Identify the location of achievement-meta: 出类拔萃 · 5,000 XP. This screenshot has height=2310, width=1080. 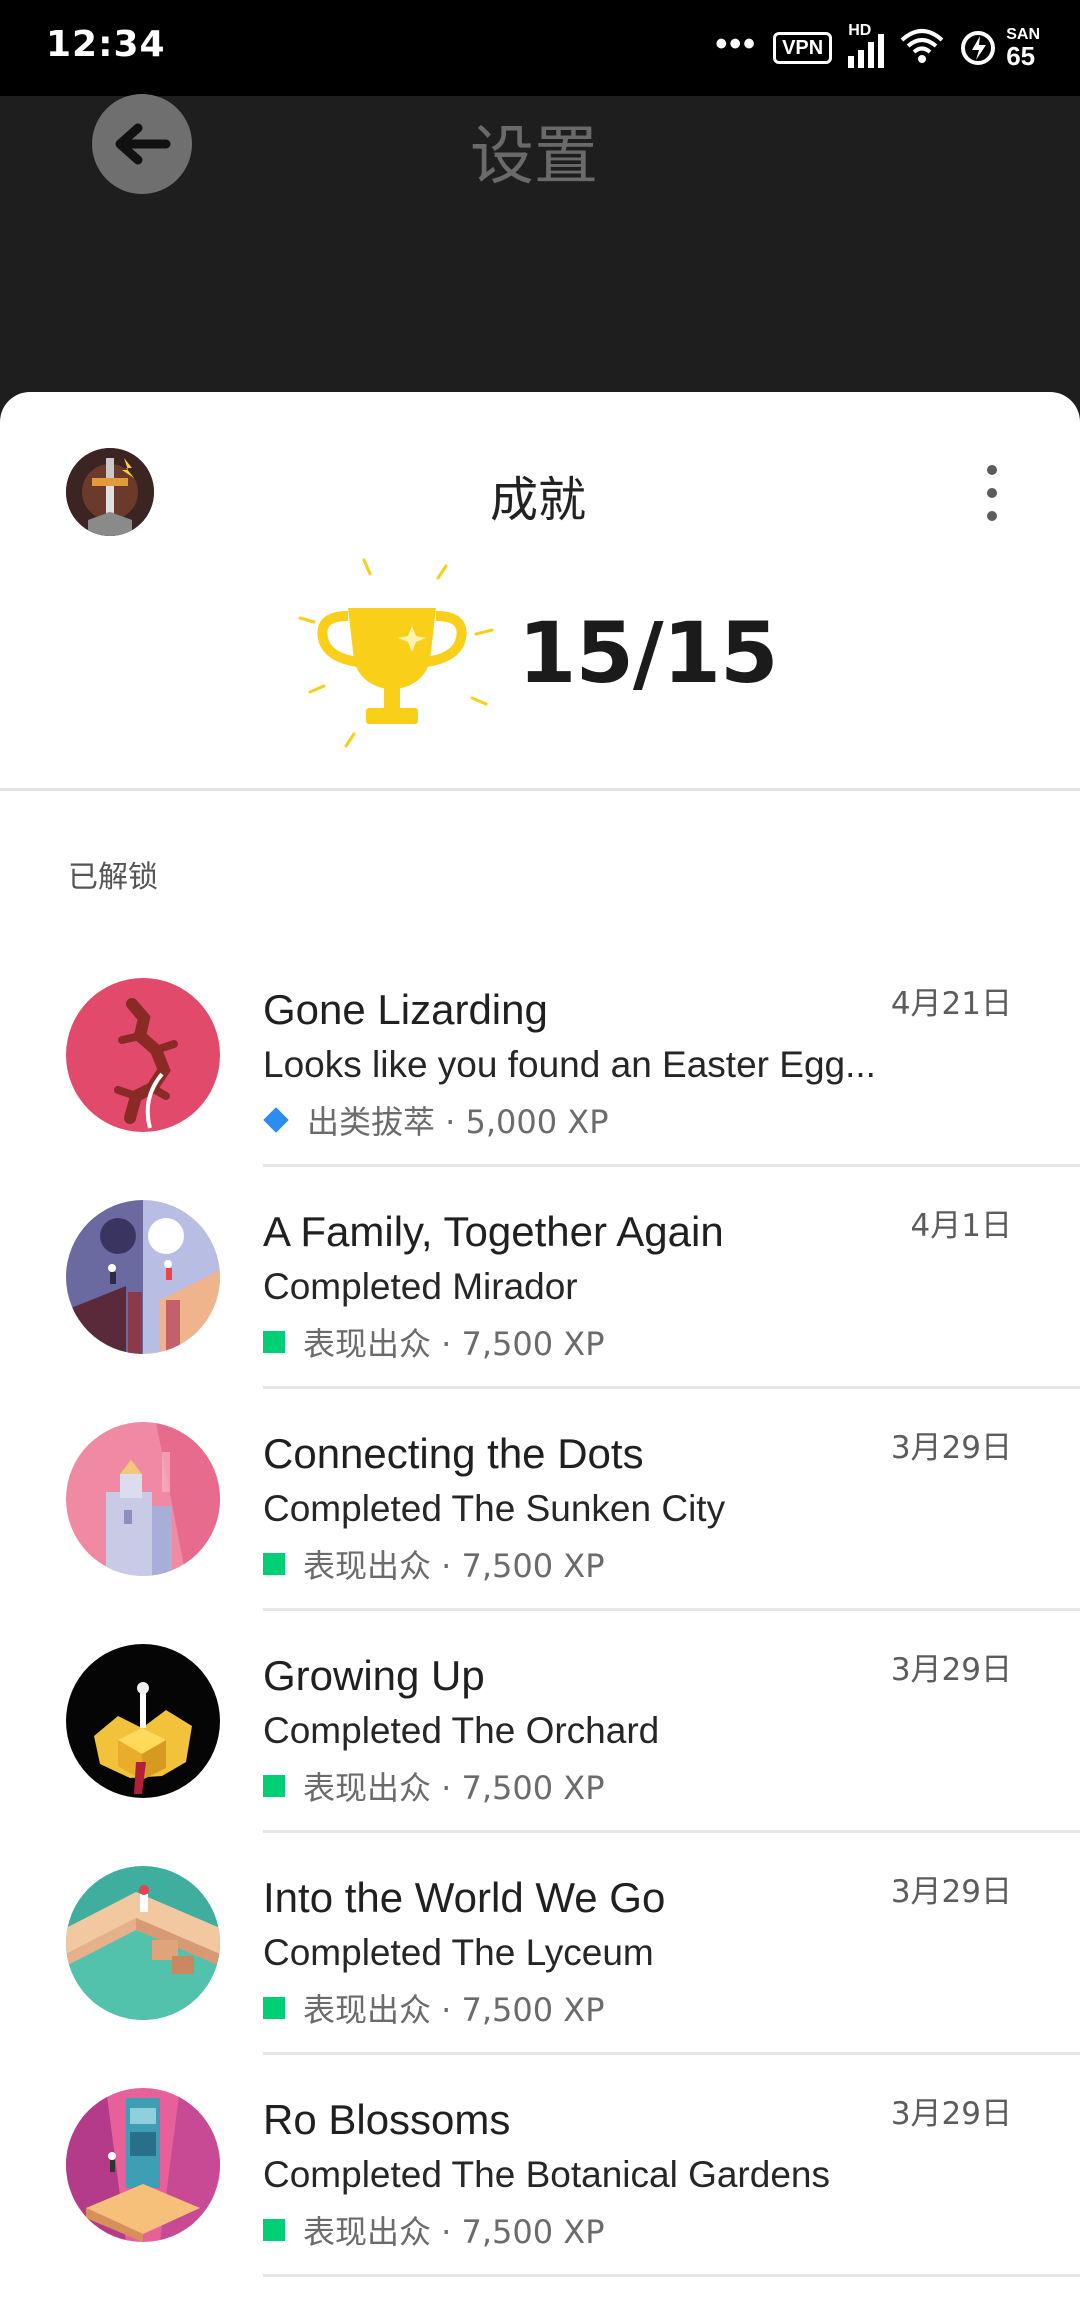
(436, 1120).